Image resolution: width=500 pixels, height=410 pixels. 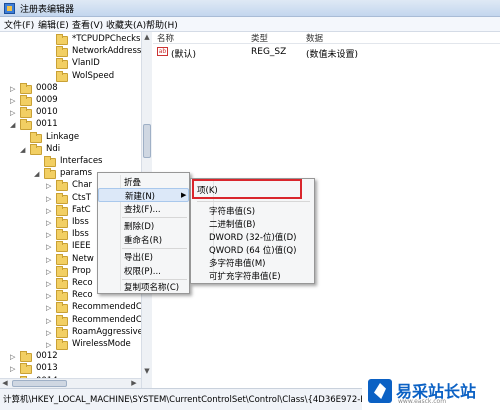 What do you see at coordinates (143, 257) in the screenshot?
I see `ctx-export: 导出(E)` at bounding box center [143, 257].